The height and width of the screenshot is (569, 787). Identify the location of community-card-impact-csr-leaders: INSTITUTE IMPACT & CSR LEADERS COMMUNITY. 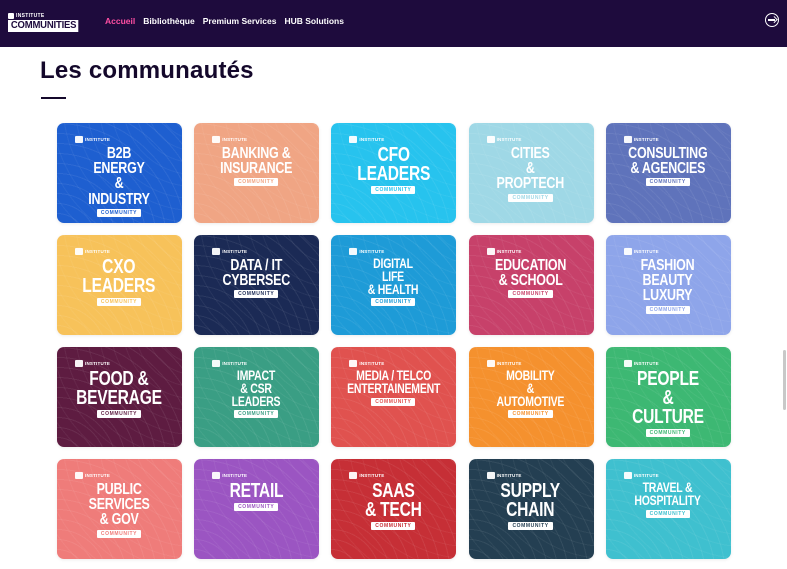
(257, 397).